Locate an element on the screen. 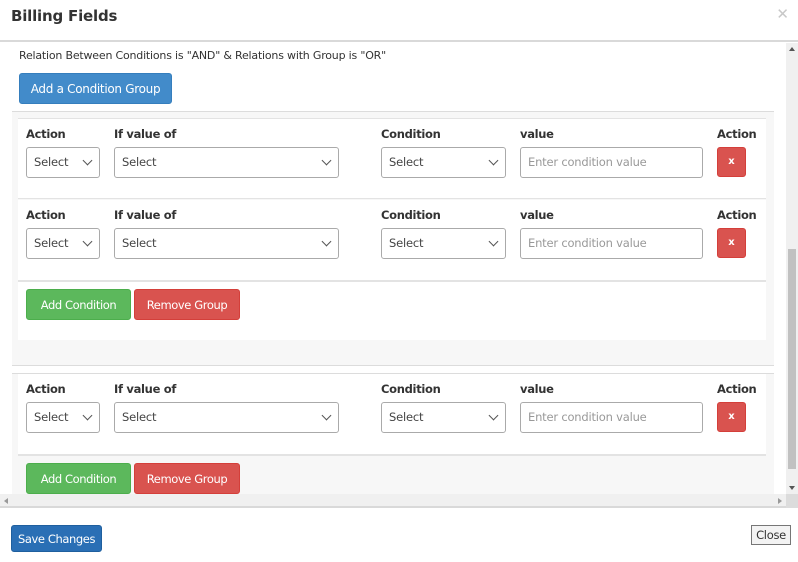 The height and width of the screenshot is (562, 798). modal-header: Billing Fields ✕ is located at coordinates (399, 21).